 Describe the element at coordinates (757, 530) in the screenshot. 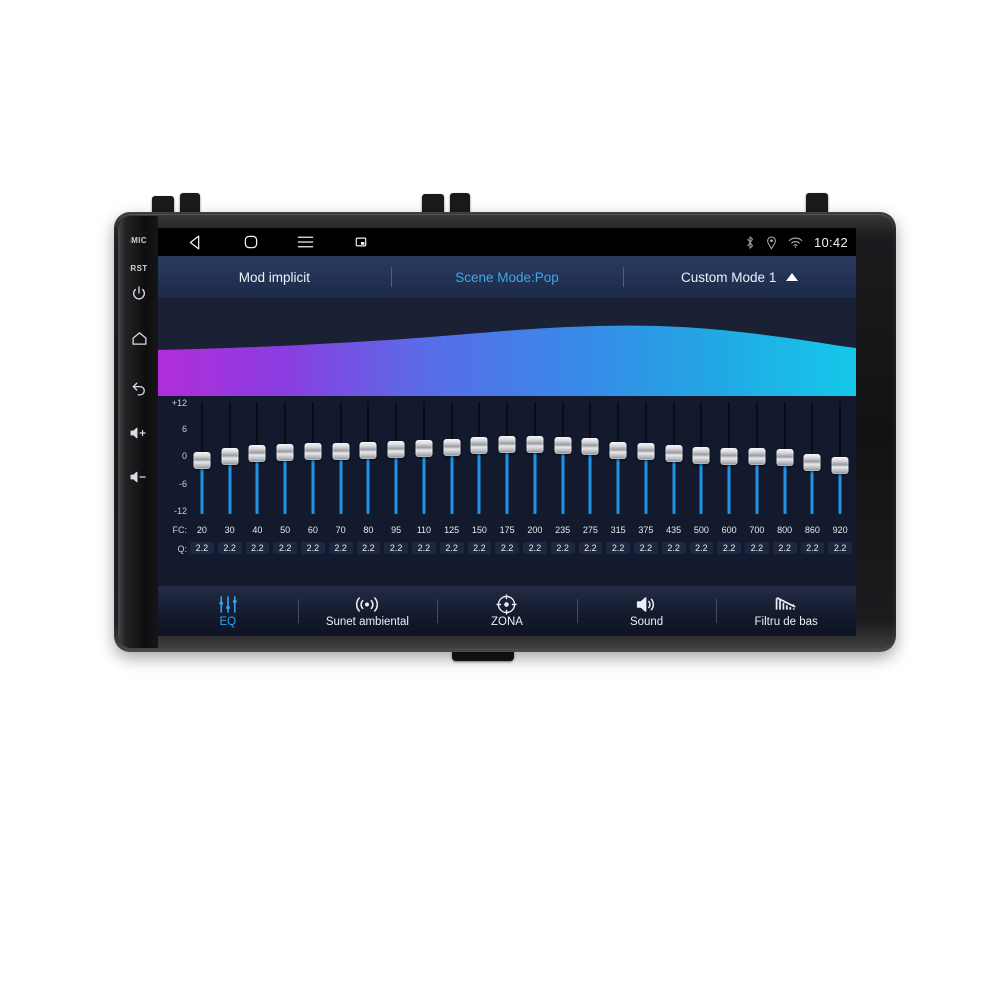

I see `eq-band-frequency: 700` at that location.